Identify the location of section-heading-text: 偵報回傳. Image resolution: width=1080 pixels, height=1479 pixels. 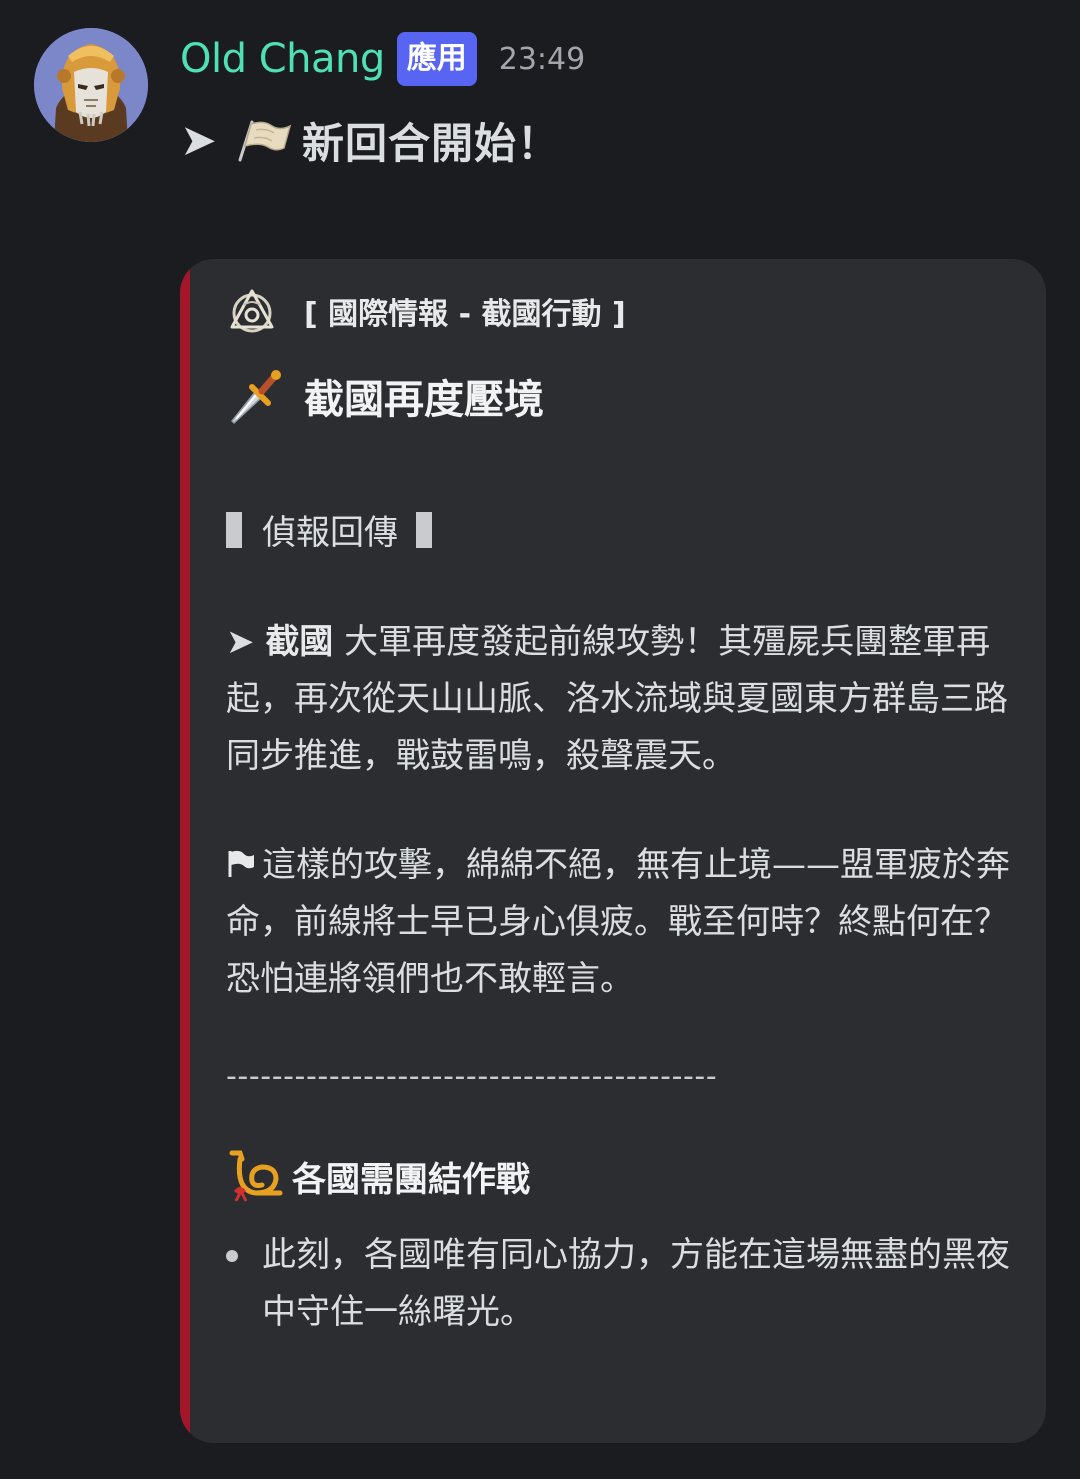
(330, 533).